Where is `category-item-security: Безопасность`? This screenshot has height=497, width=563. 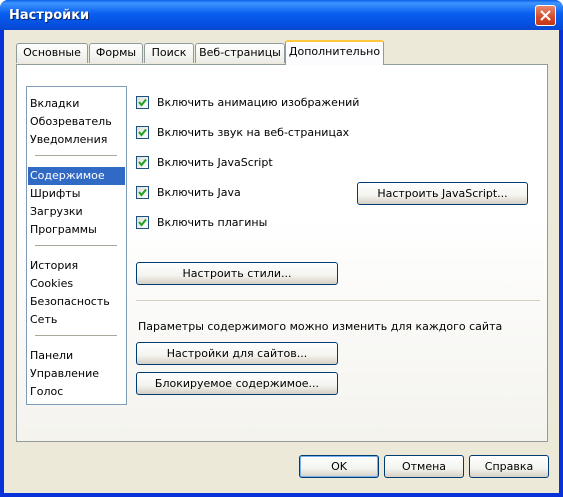
category-item-security: Безопасность is located at coordinates (76, 302).